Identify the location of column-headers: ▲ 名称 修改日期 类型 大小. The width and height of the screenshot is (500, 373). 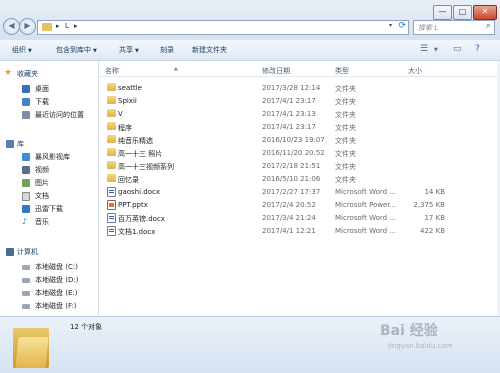
(299, 70).